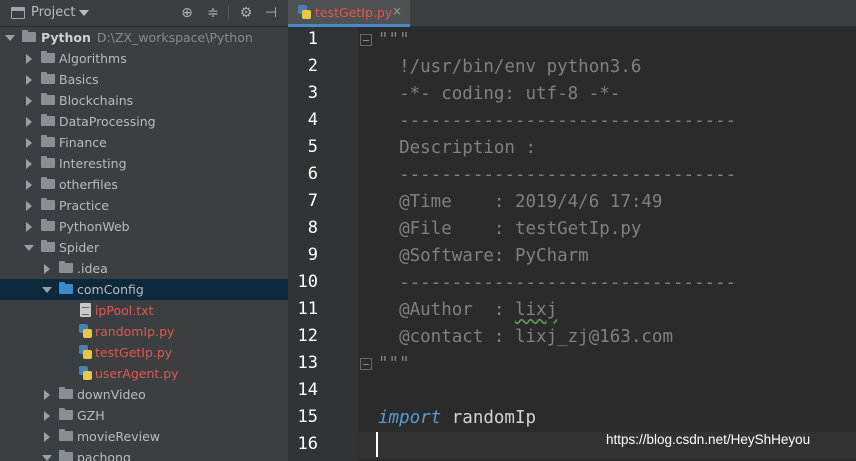 The image size is (856, 461). What do you see at coordinates (489, 418) in the screenshot?
I see `module-name: randomIp` at bounding box center [489, 418].